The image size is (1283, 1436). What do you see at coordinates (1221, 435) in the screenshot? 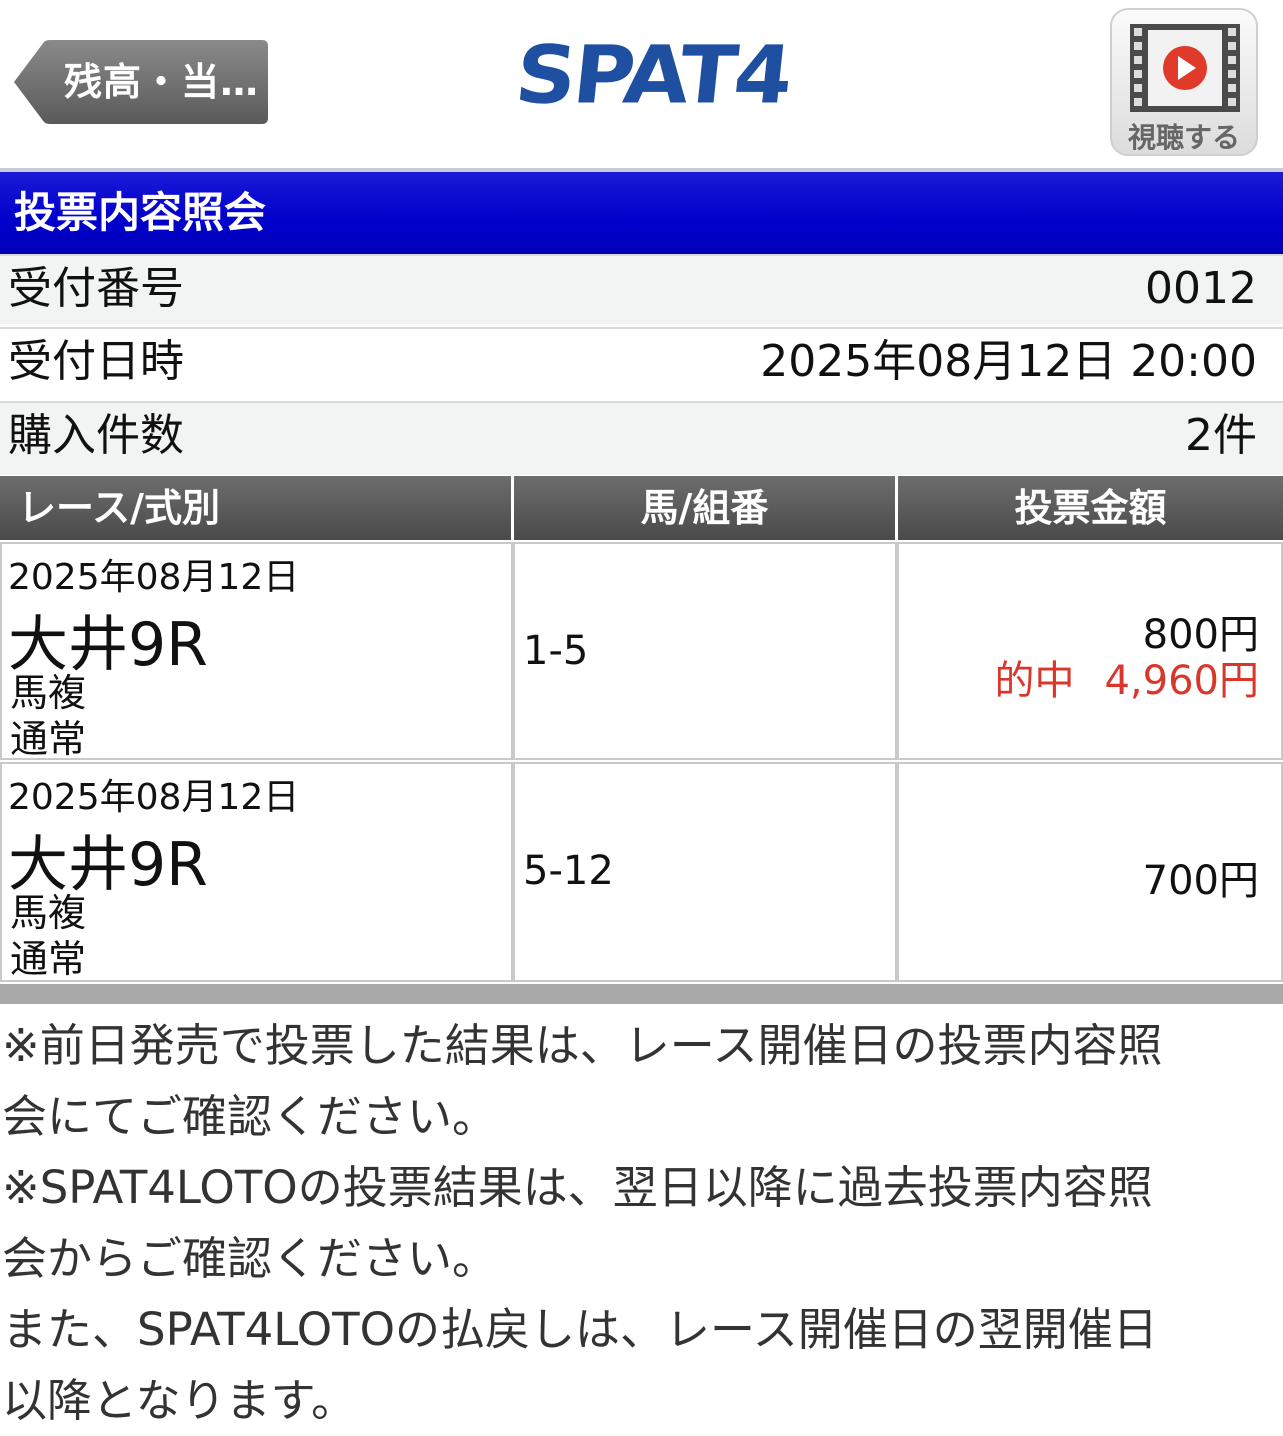
I see `info-value: 2件` at bounding box center [1221, 435].